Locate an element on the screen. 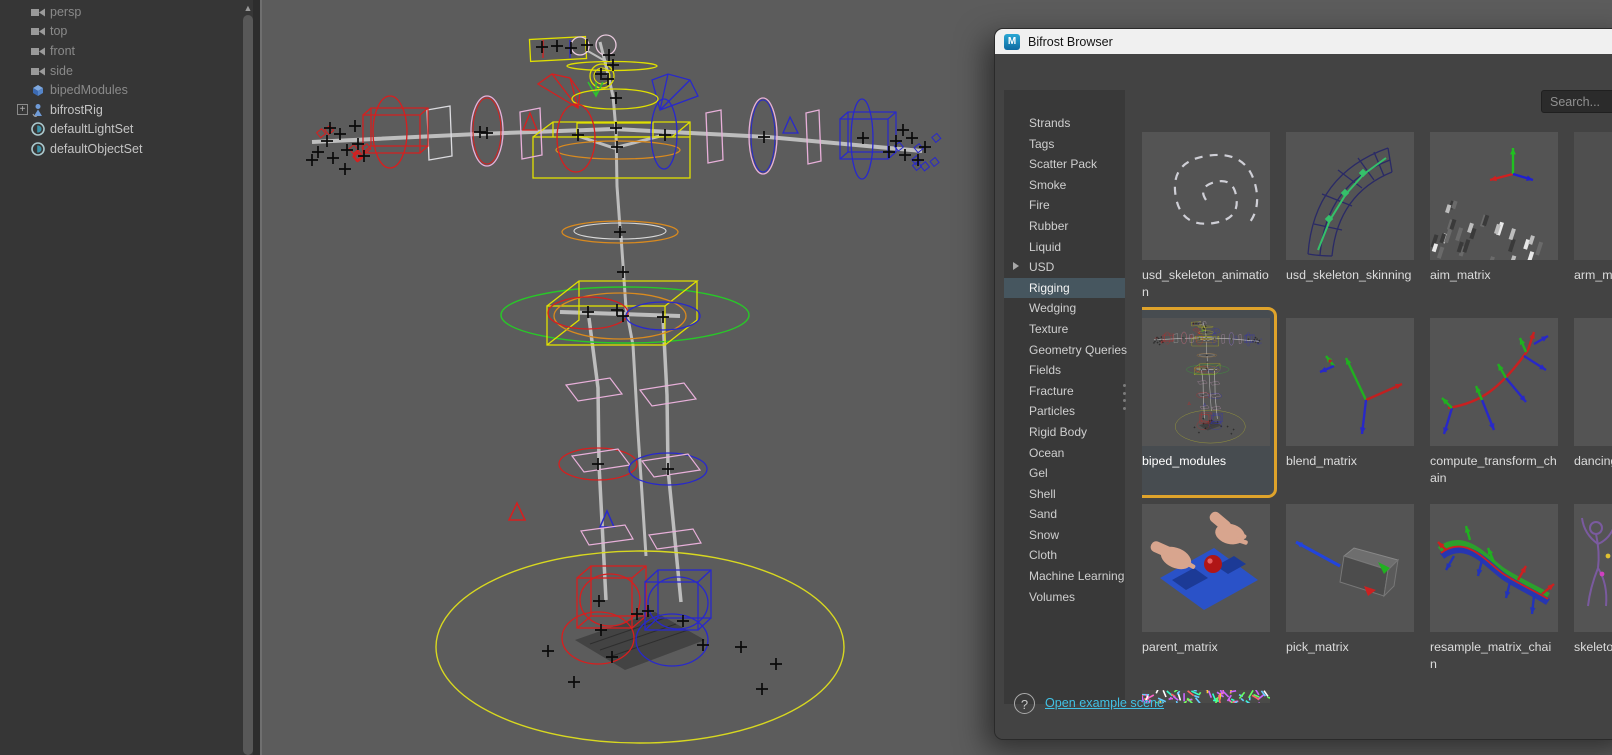 This screenshot has width=1612, height=755. chevron-right-icon is located at coordinates (1016, 266).